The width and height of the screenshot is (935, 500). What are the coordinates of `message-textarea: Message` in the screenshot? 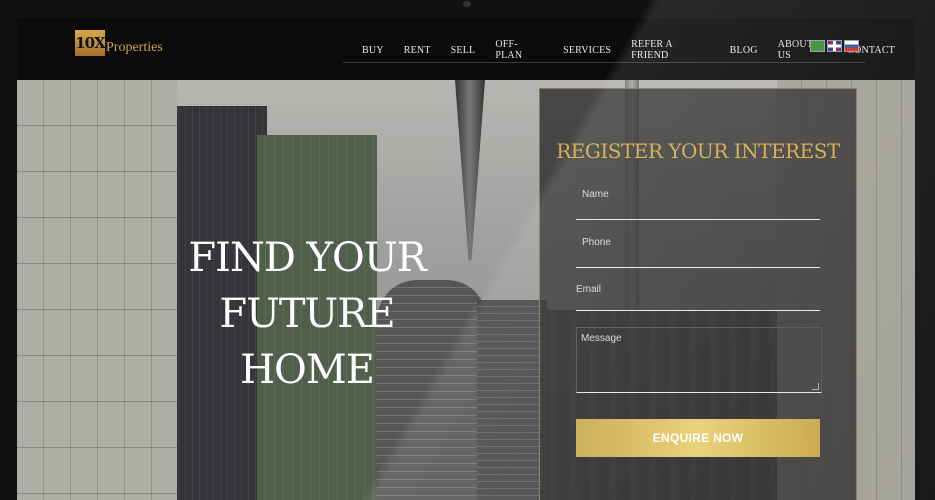 It's located at (699, 360).